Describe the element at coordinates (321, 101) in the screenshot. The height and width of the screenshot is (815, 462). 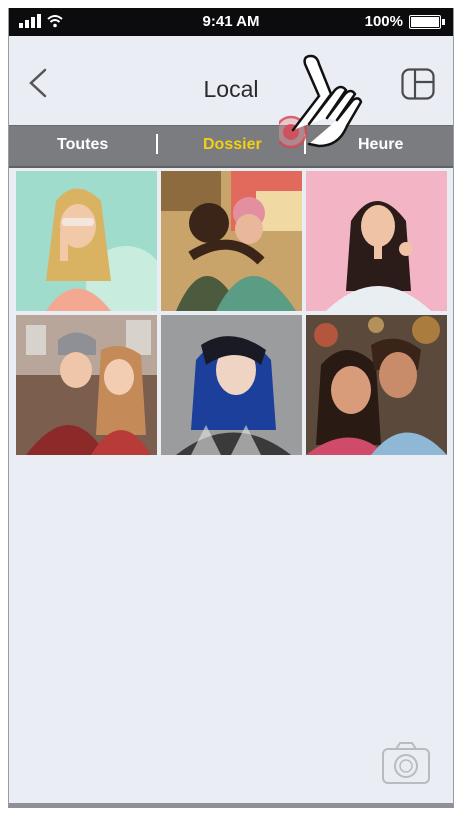
I see `tap-gesture-hand-icon` at that location.